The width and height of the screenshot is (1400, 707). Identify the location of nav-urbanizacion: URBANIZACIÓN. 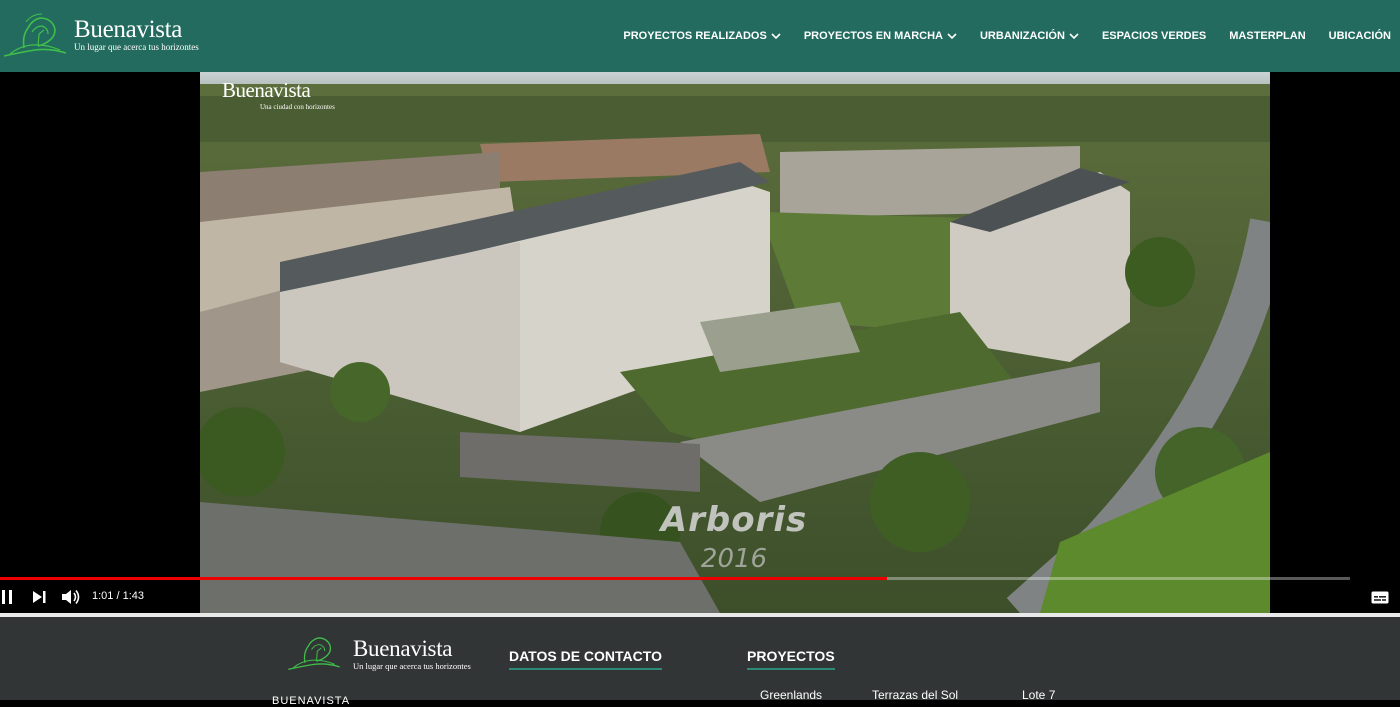
(1029, 36).